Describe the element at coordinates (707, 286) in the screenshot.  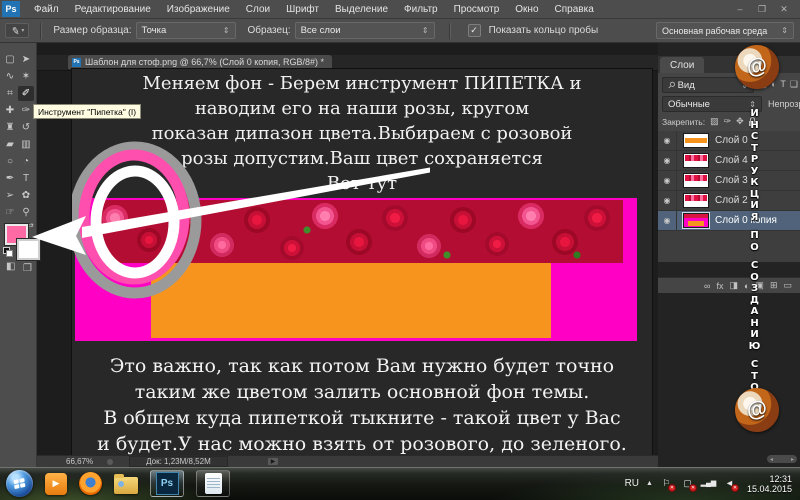
I see `link-layers-icon: ∞` at that location.